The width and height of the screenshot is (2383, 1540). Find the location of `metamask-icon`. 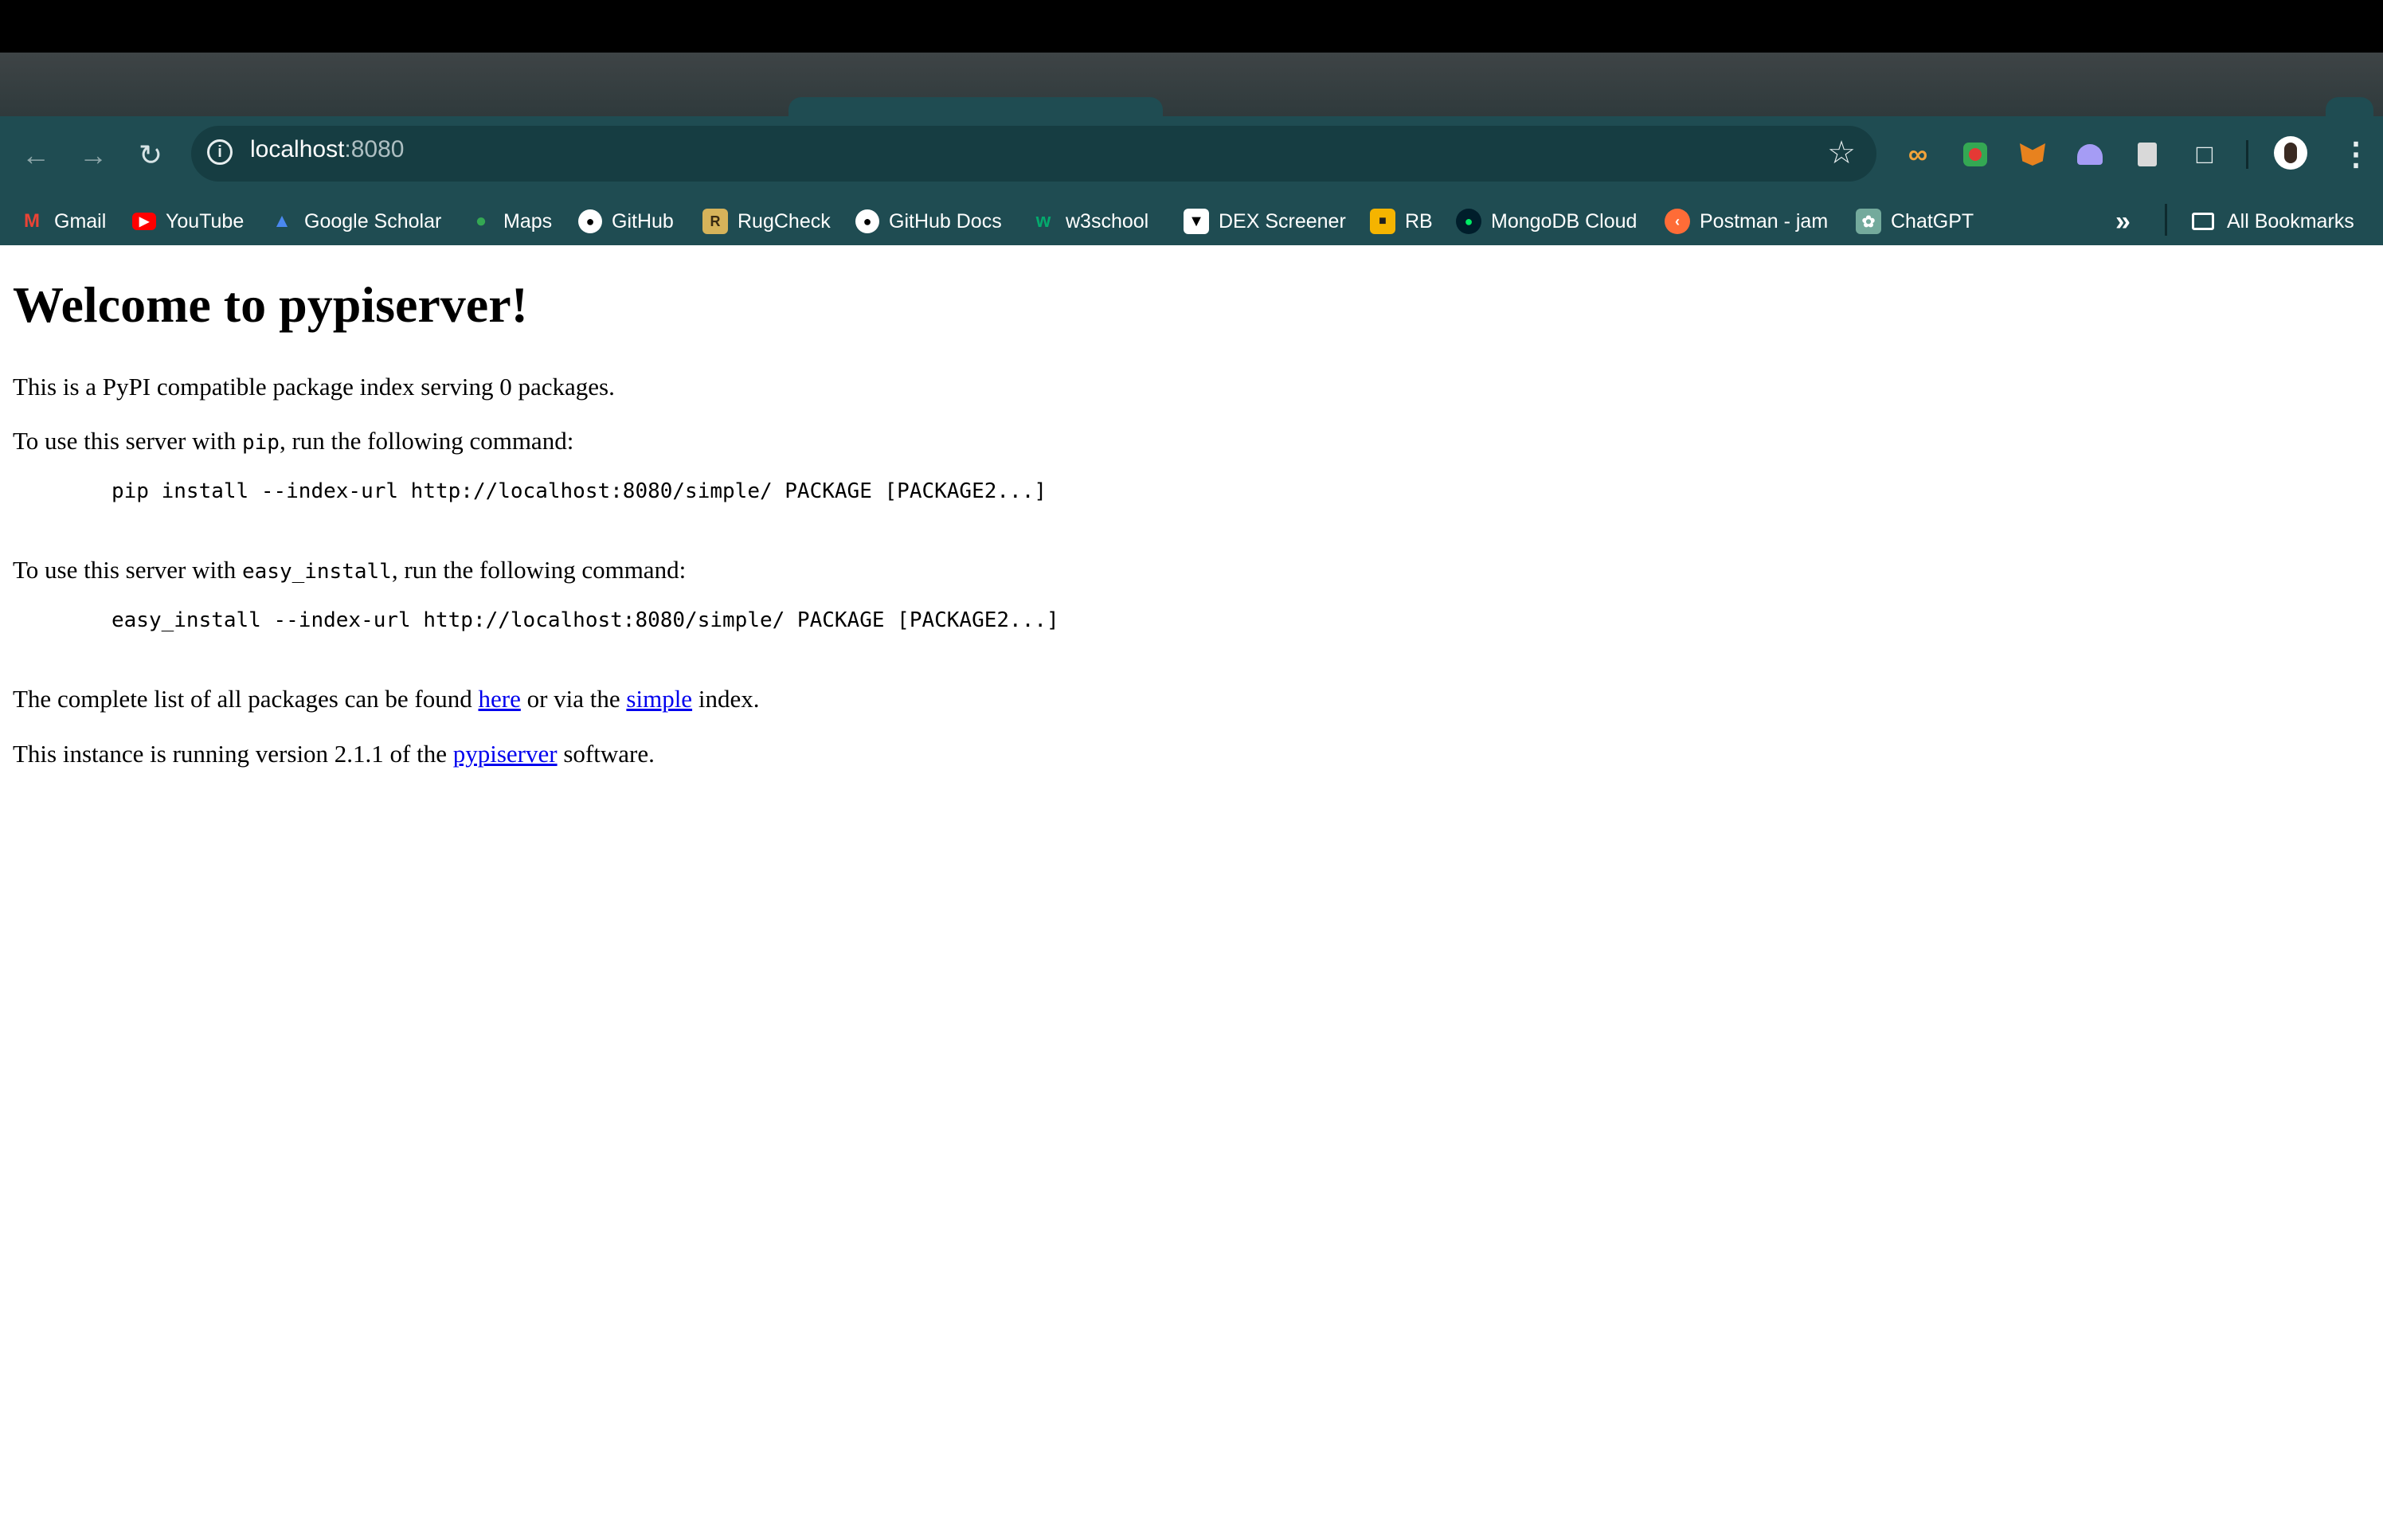

metamask-icon is located at coordinates (2032, 154).